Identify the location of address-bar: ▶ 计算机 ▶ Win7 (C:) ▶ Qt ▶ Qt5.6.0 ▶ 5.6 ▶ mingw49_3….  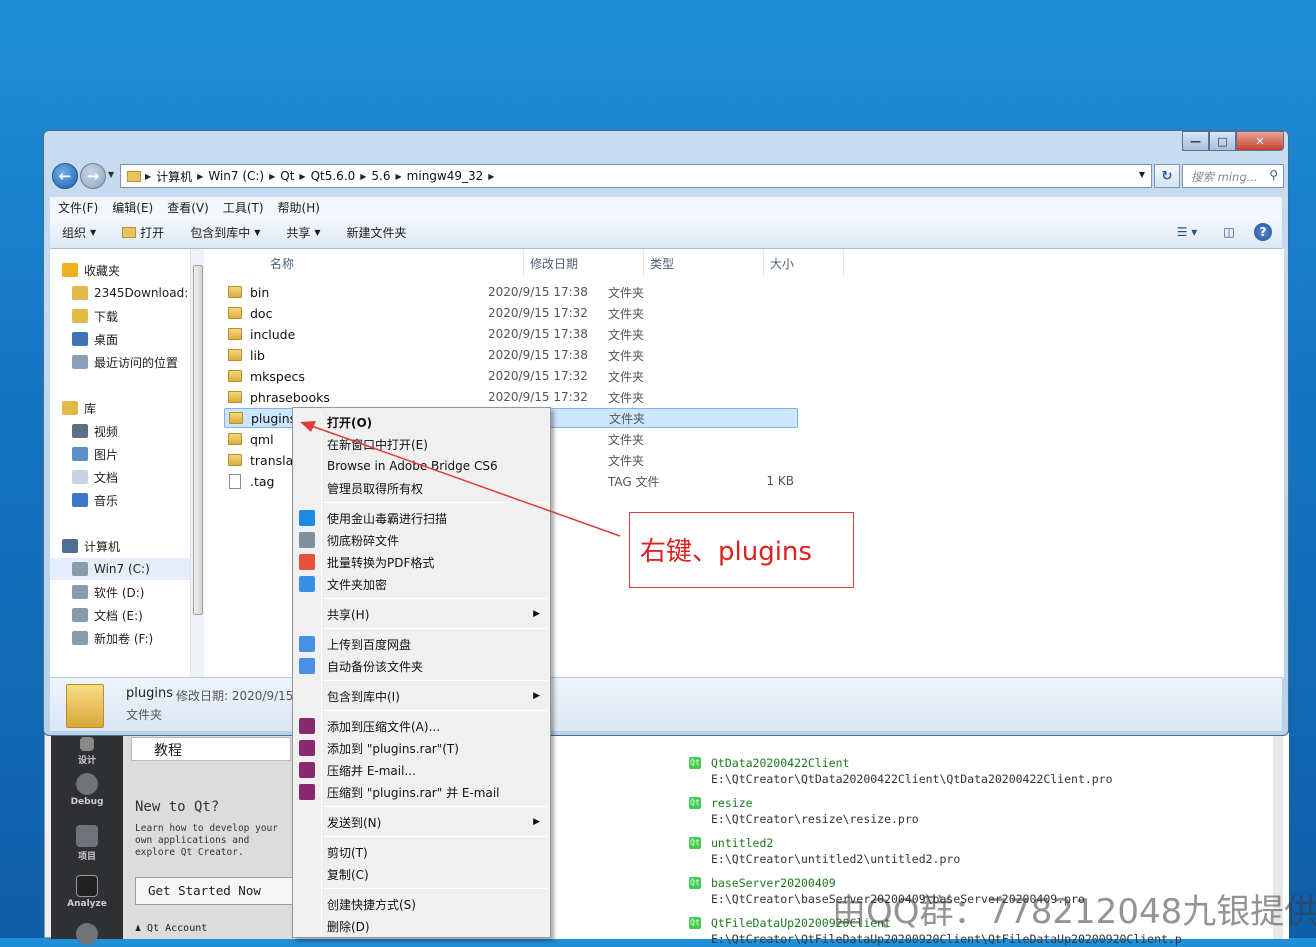
(636, 176).